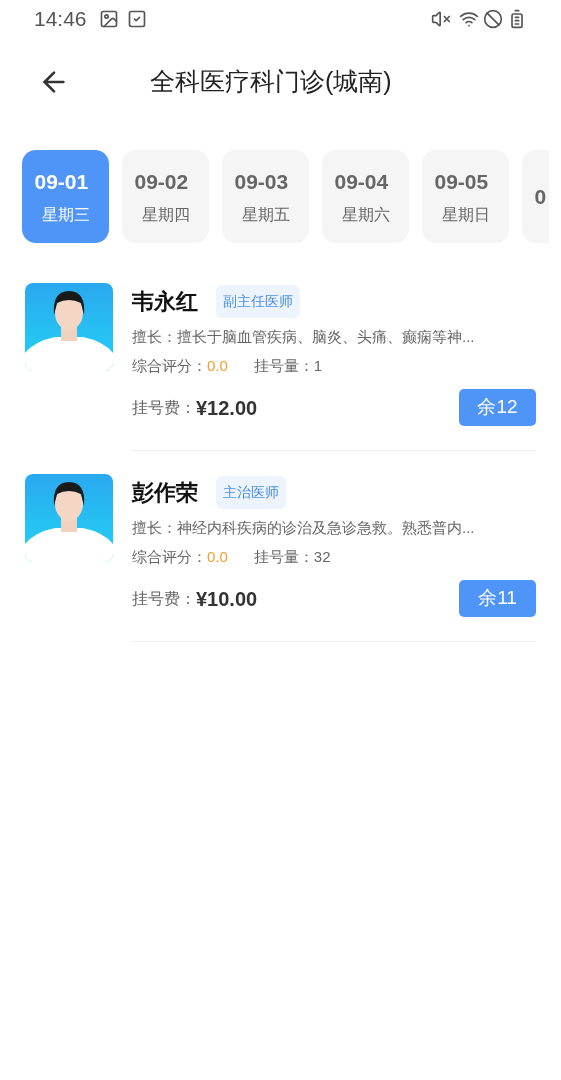 The height and width of the screenshot is (1080, 561). I want to click on remaining-button: 余11, so click(497, 598).